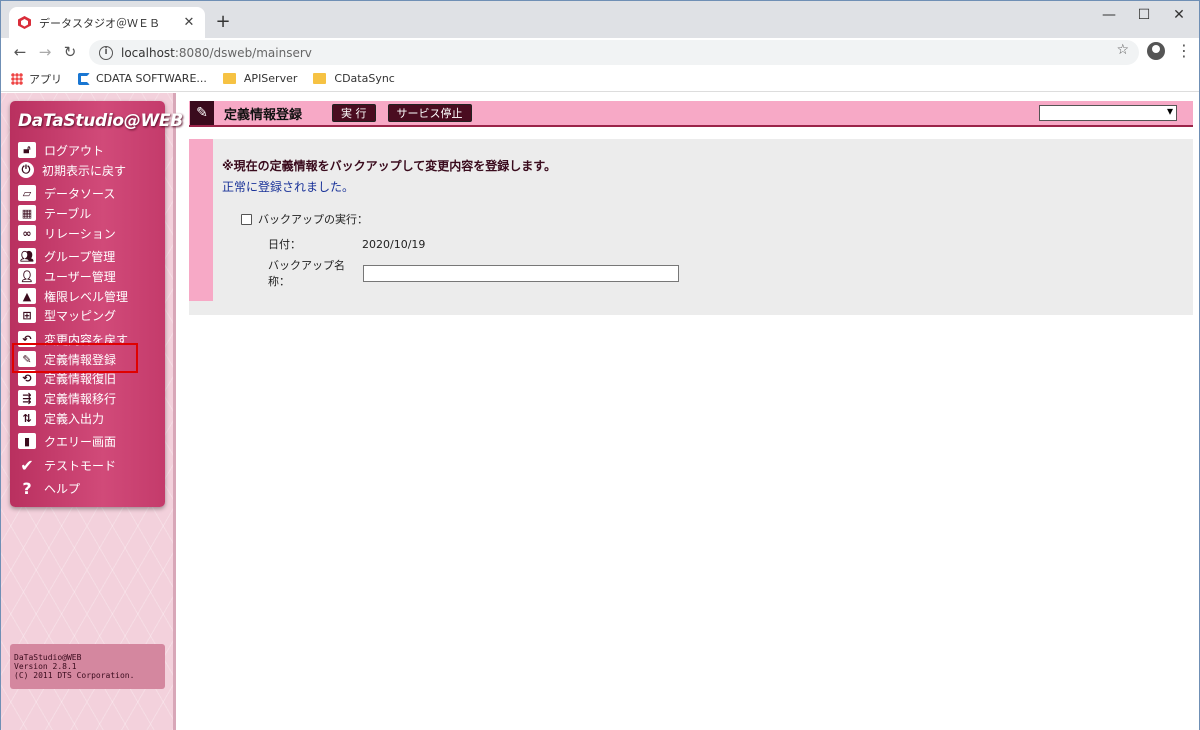  I want to click on sidebar-item-type-mapping: ⊞ 型マッピング, so click(67, 315).